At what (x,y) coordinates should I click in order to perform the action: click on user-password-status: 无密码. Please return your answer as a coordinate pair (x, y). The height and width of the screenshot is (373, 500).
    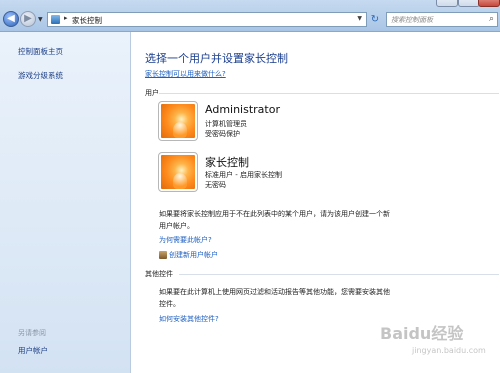
    Looking at the image, I should click on (215, 185).